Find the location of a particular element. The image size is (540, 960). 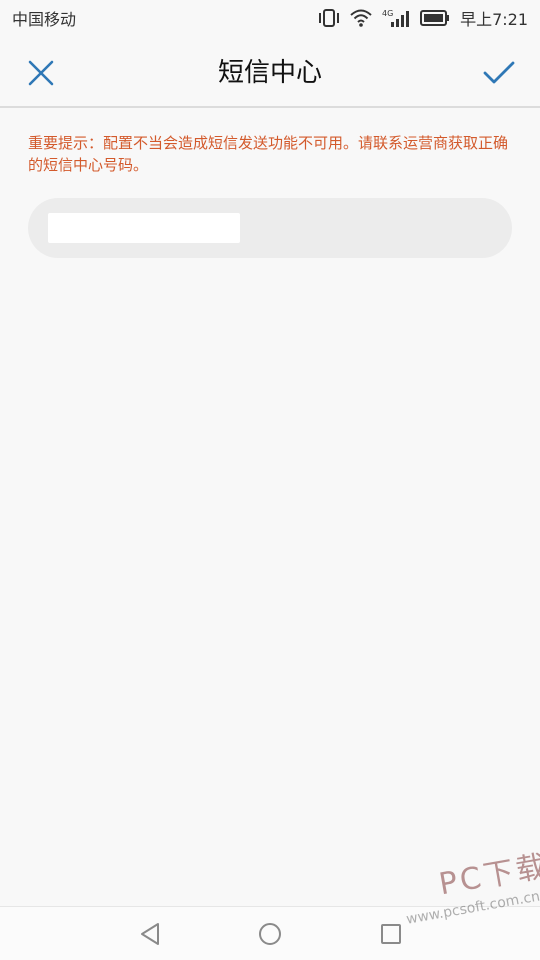

home-button is located at coordinates (270, 934).